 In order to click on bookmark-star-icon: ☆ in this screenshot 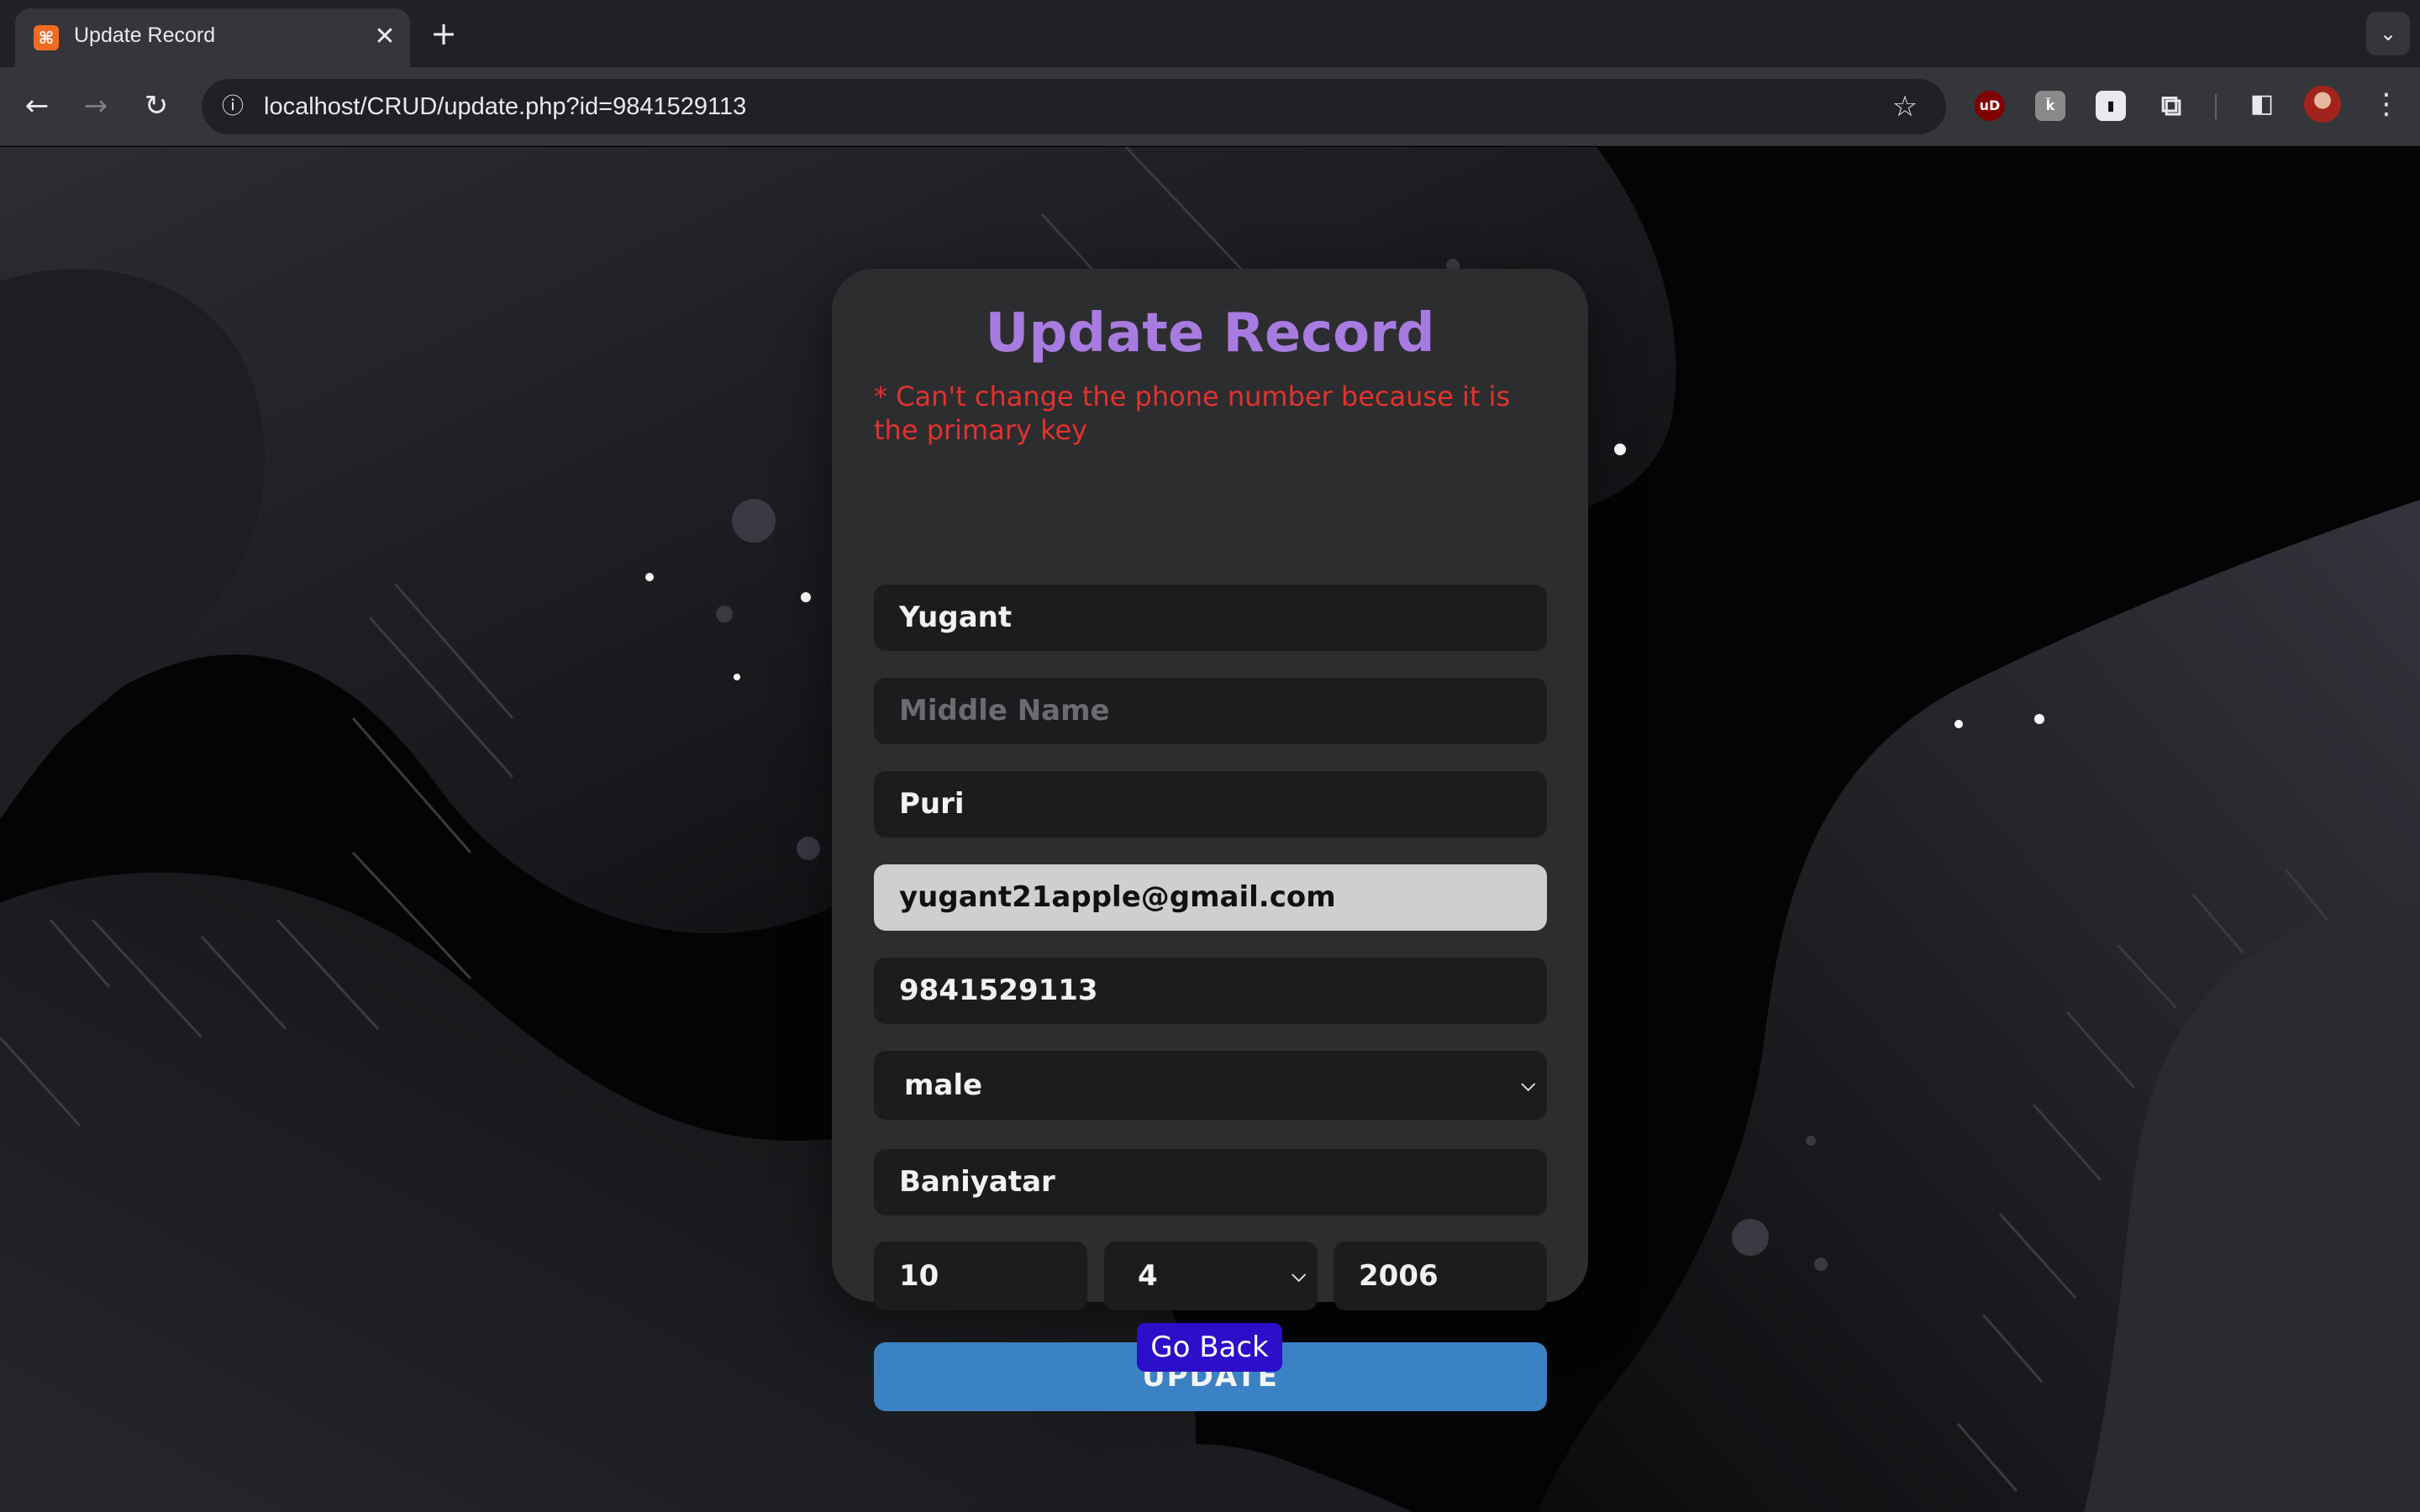, I will do `click(1905, 107)`.